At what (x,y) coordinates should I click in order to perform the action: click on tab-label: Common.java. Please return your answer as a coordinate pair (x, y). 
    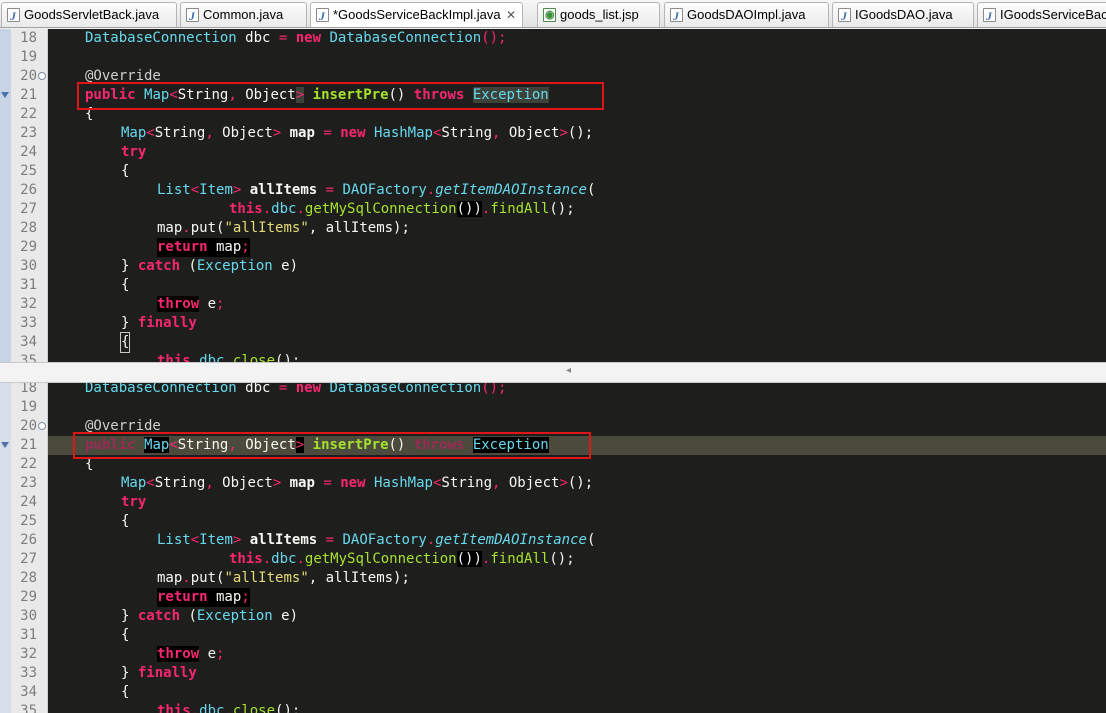
    Looking at the image, I should click on (243, 14).